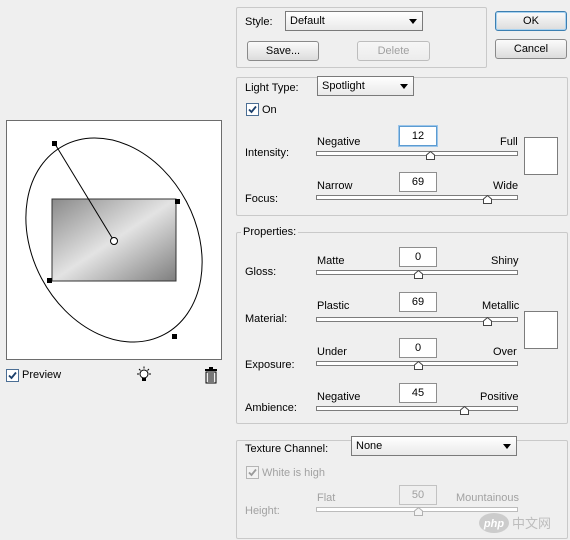 The width and height of the screenshot is (570, 540). What do you see at coordinates (261, 272) in the screenshot?
I see `gloss-label: Gloss:` at bounding box center [261, 272].